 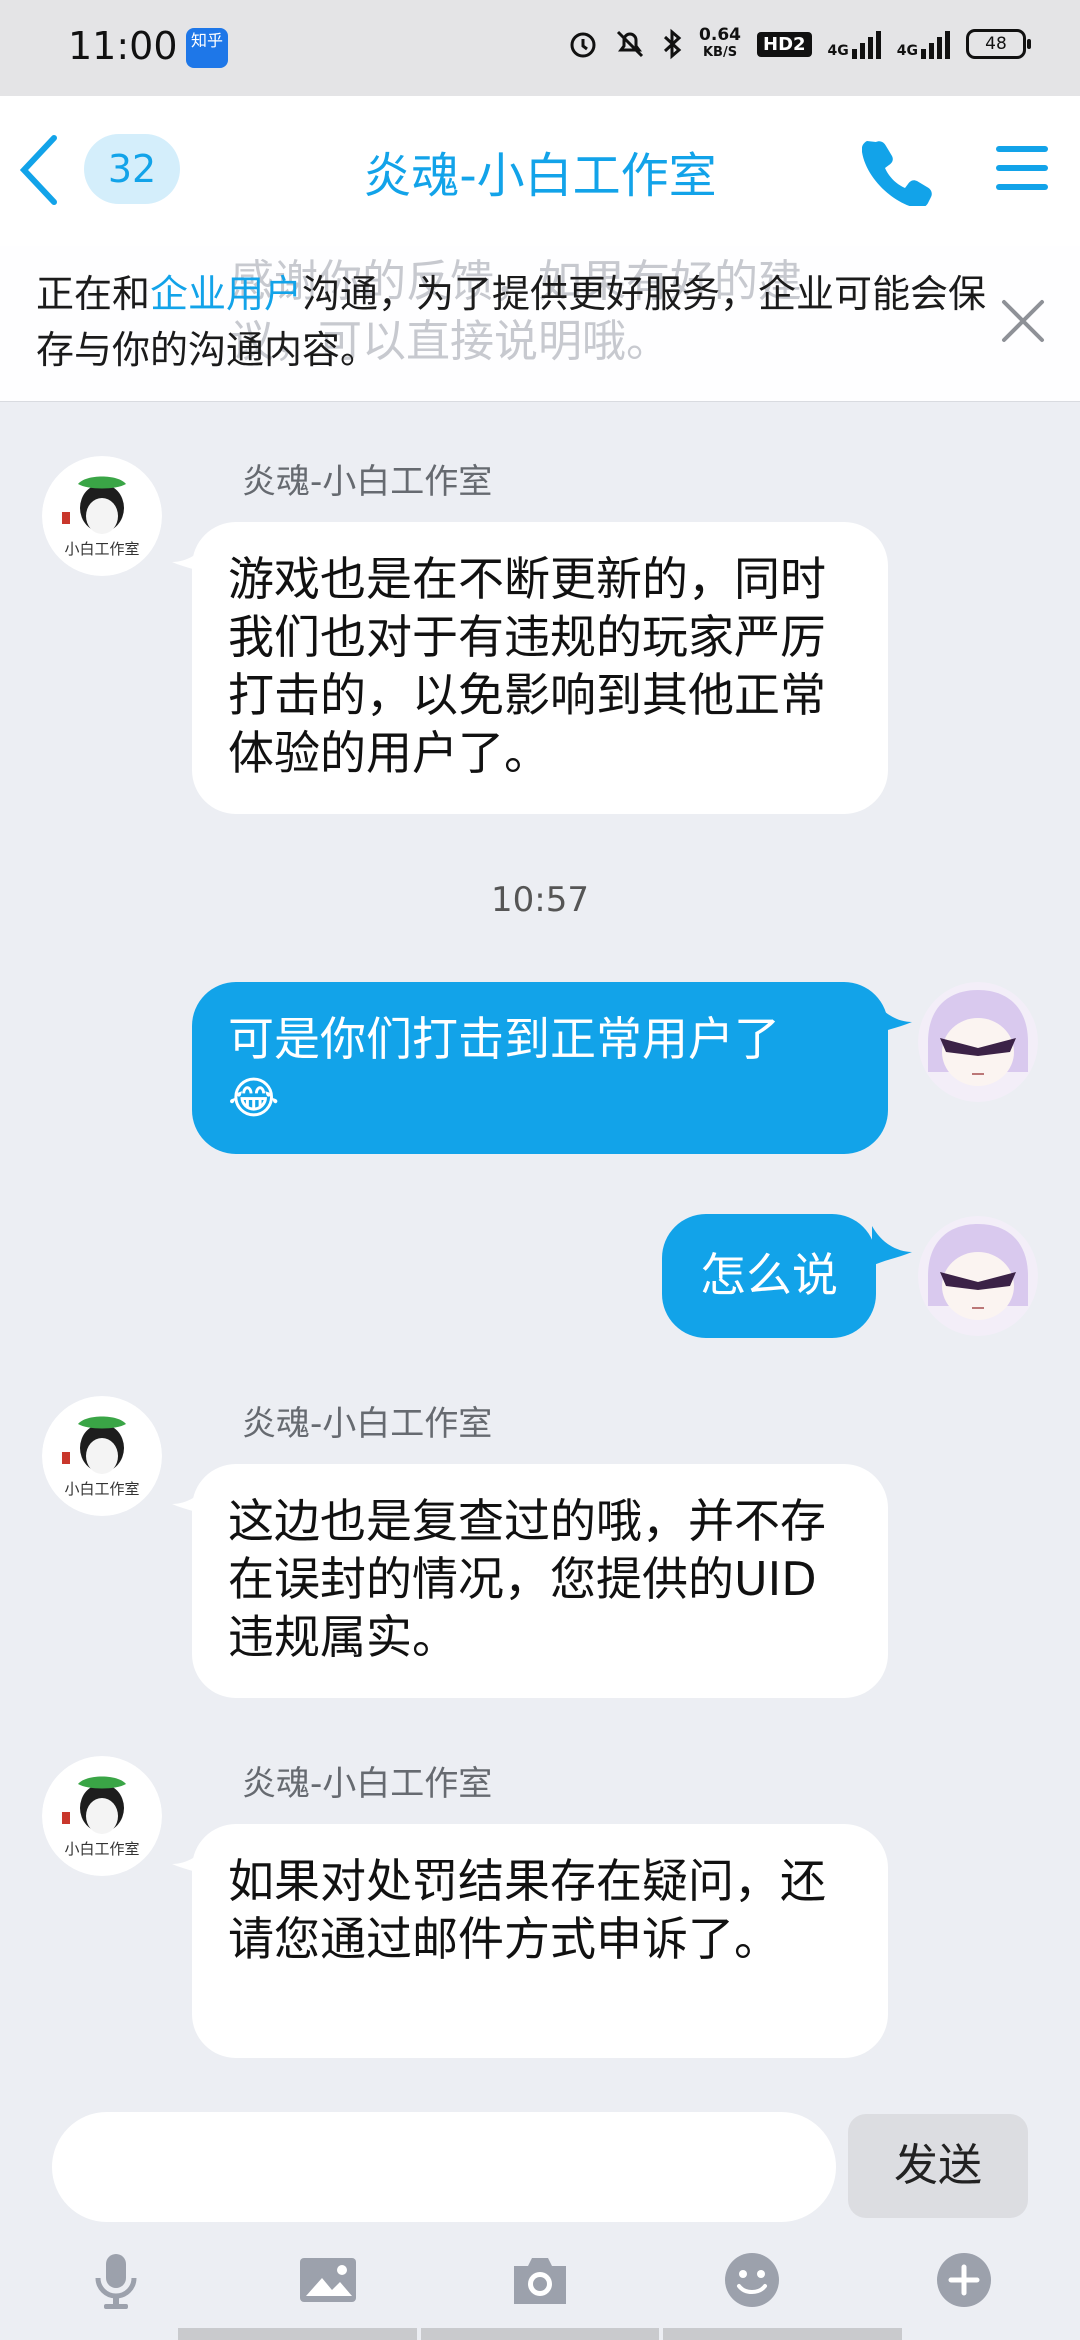 I want to click on notice-text: 正在和企业用户沟通，为了提供更好服务，企业可能会保存与你的沟通内容。, so click(x=516, y=322).